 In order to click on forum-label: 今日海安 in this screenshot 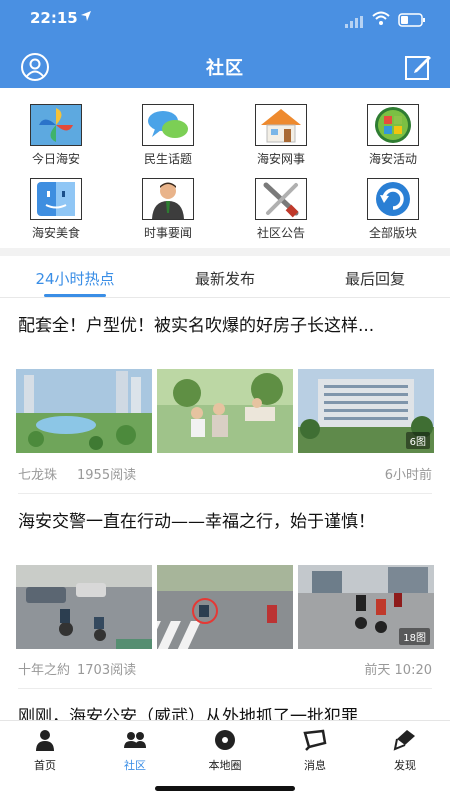, I will do `click(55, 159)`.